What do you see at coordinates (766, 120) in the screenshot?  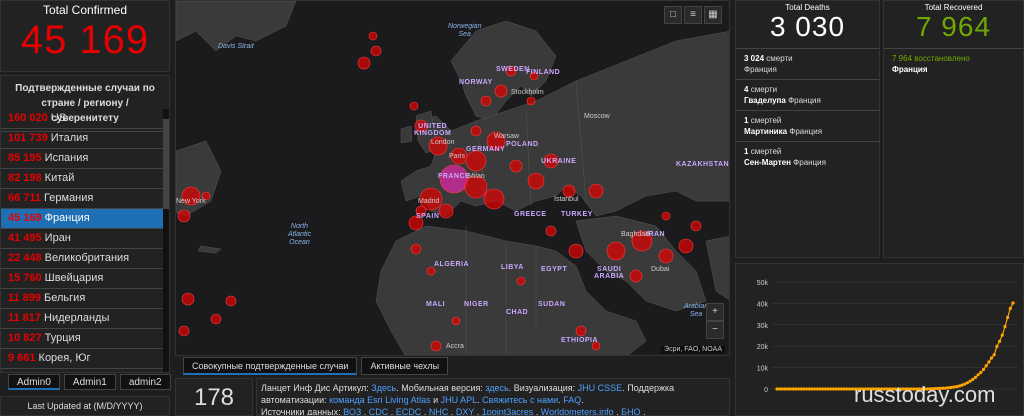 I see `deaths-unit: смертей` at bounding box center [766, 120].